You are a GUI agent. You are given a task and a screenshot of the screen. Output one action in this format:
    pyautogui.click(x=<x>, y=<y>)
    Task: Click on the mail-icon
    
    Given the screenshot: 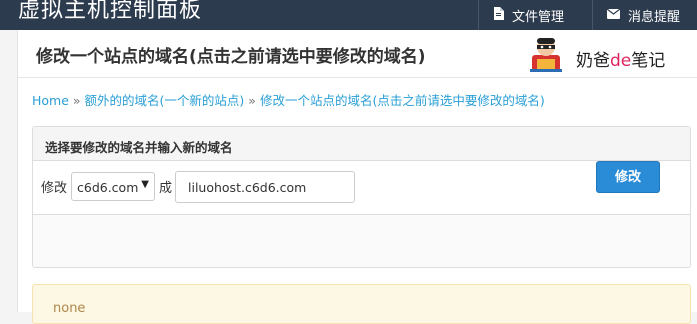 What is the action you would take?
    pyautogui.click(x=613, y=15)
    